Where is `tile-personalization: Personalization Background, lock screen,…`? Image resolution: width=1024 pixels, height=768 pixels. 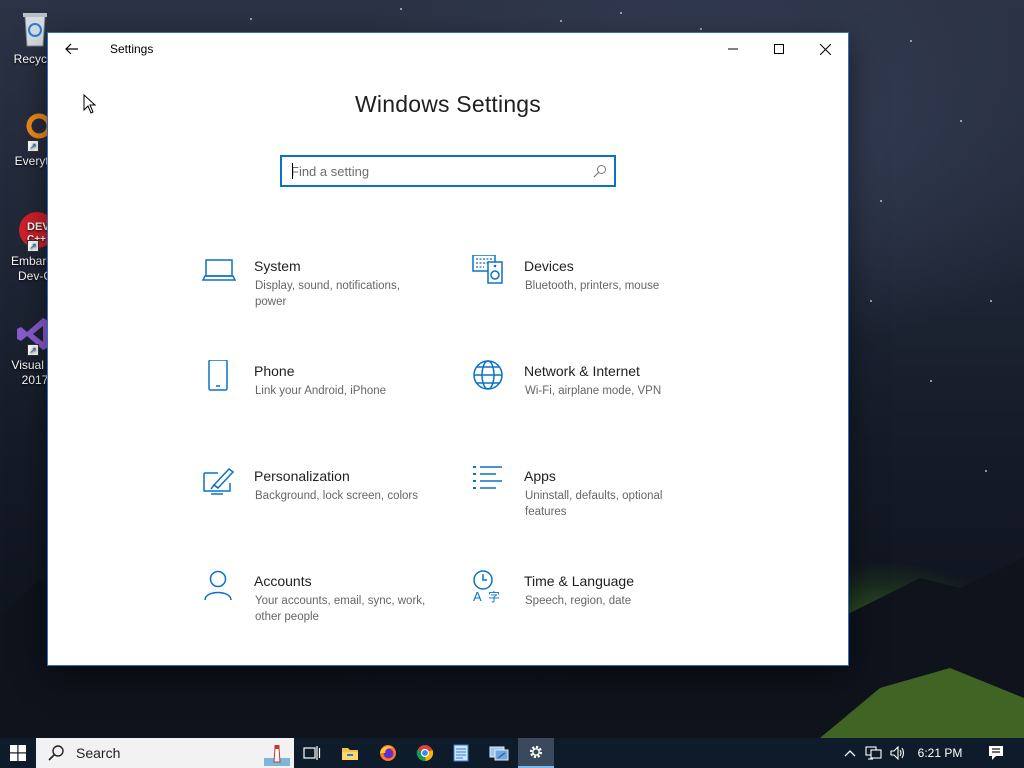
tile-personalization: Personalization Background, lock screen,… is located at coordinates (322, 505).